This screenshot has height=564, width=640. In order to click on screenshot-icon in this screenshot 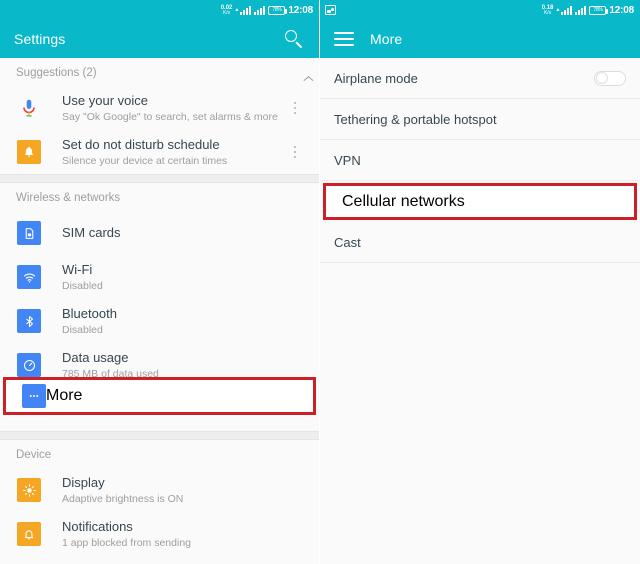, I will do `click(330, 10)`.